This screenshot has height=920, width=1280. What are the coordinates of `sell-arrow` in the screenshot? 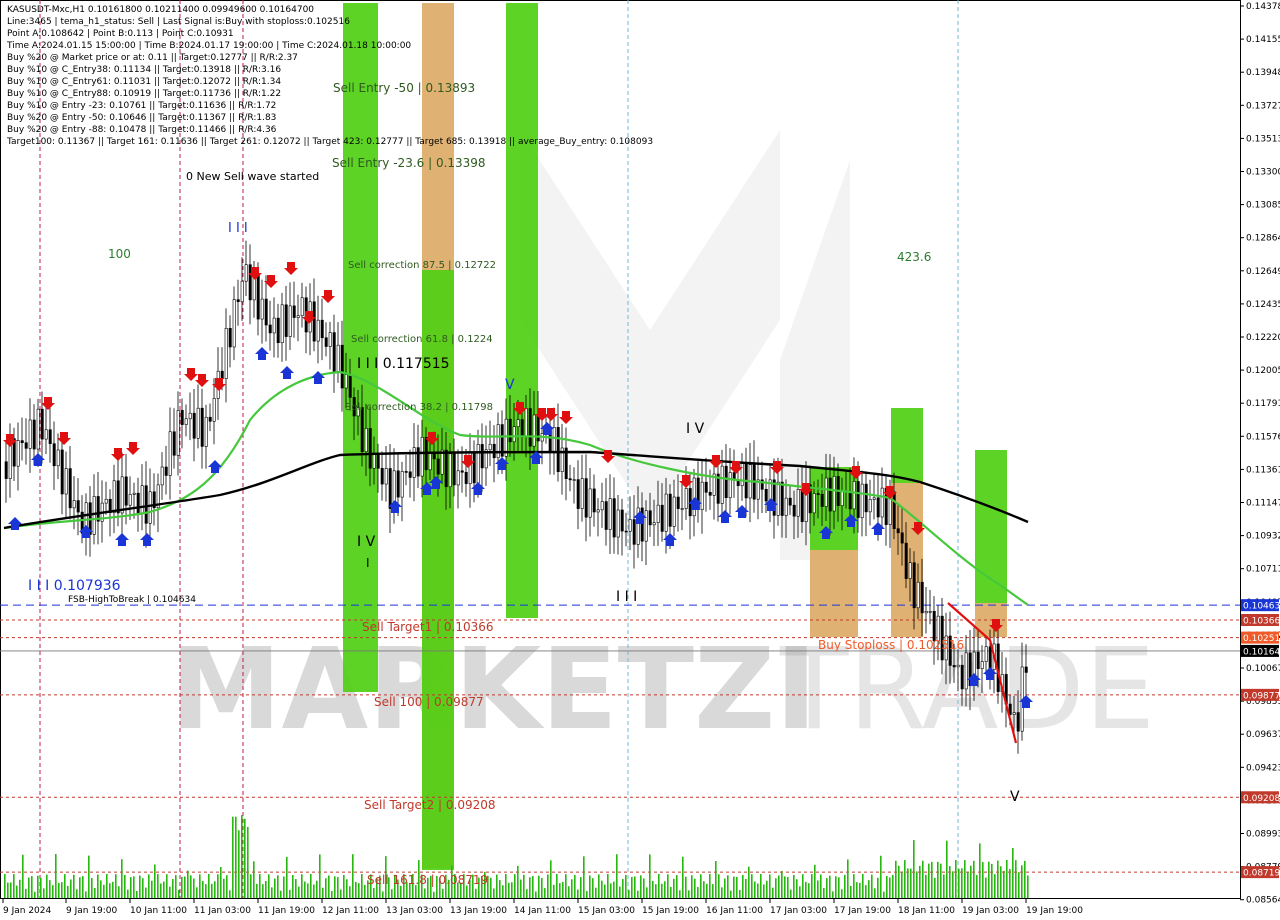 It's located at (191, 374).